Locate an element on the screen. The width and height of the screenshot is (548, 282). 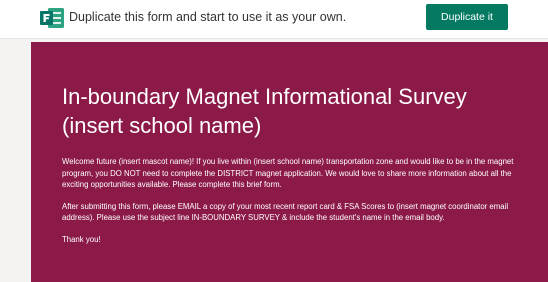
duplicate-it-button: Duplicate it is located at coordinates (467, 17).